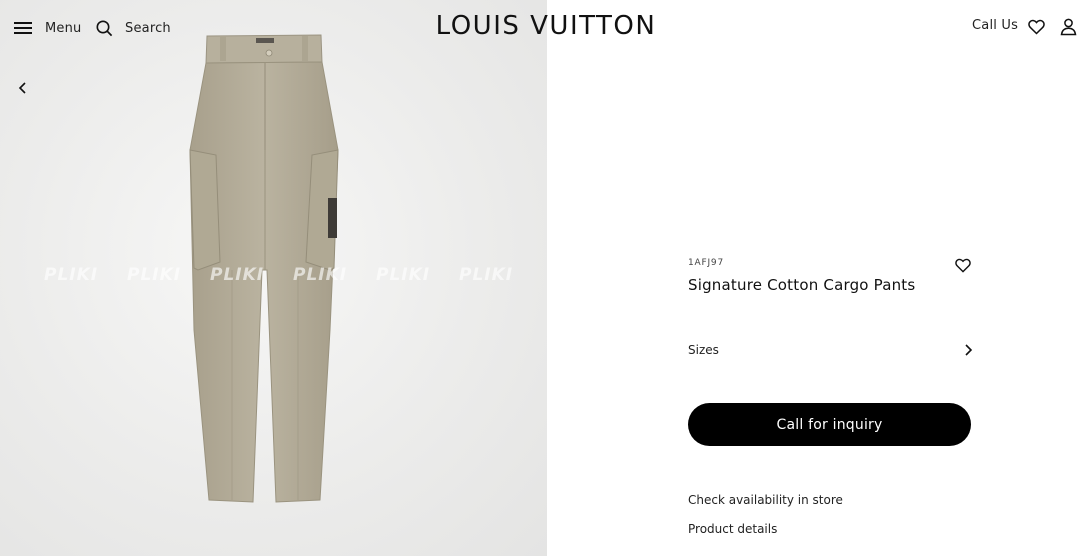  Describe the element at coordinates (703, 350) in the screenshot. I see `sizes-label: Sizes` at that location.